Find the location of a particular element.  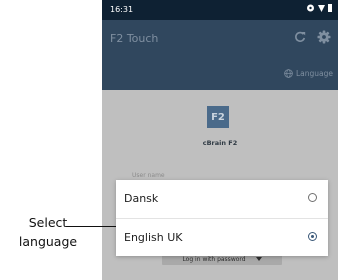

signal-icon is located at coordinates (321, 8).